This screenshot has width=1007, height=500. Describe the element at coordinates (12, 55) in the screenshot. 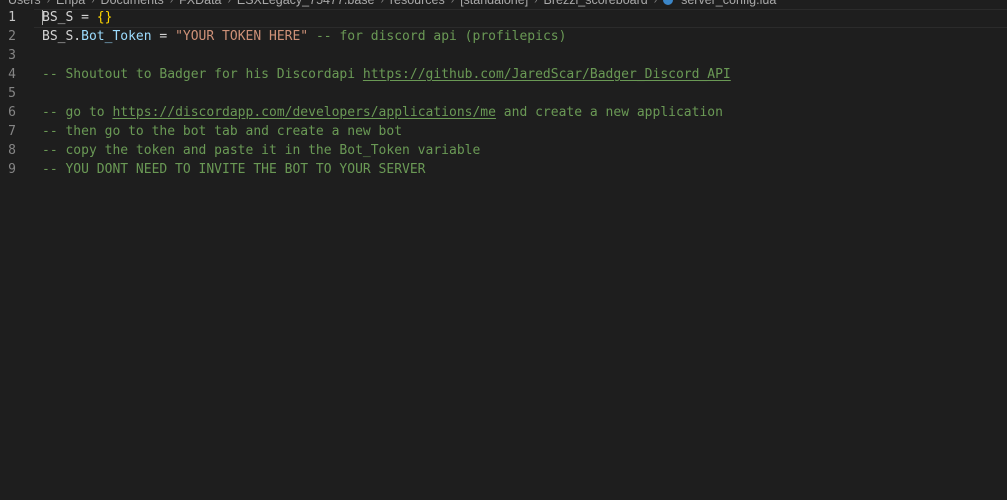

I see `line-number: 3` at that location.